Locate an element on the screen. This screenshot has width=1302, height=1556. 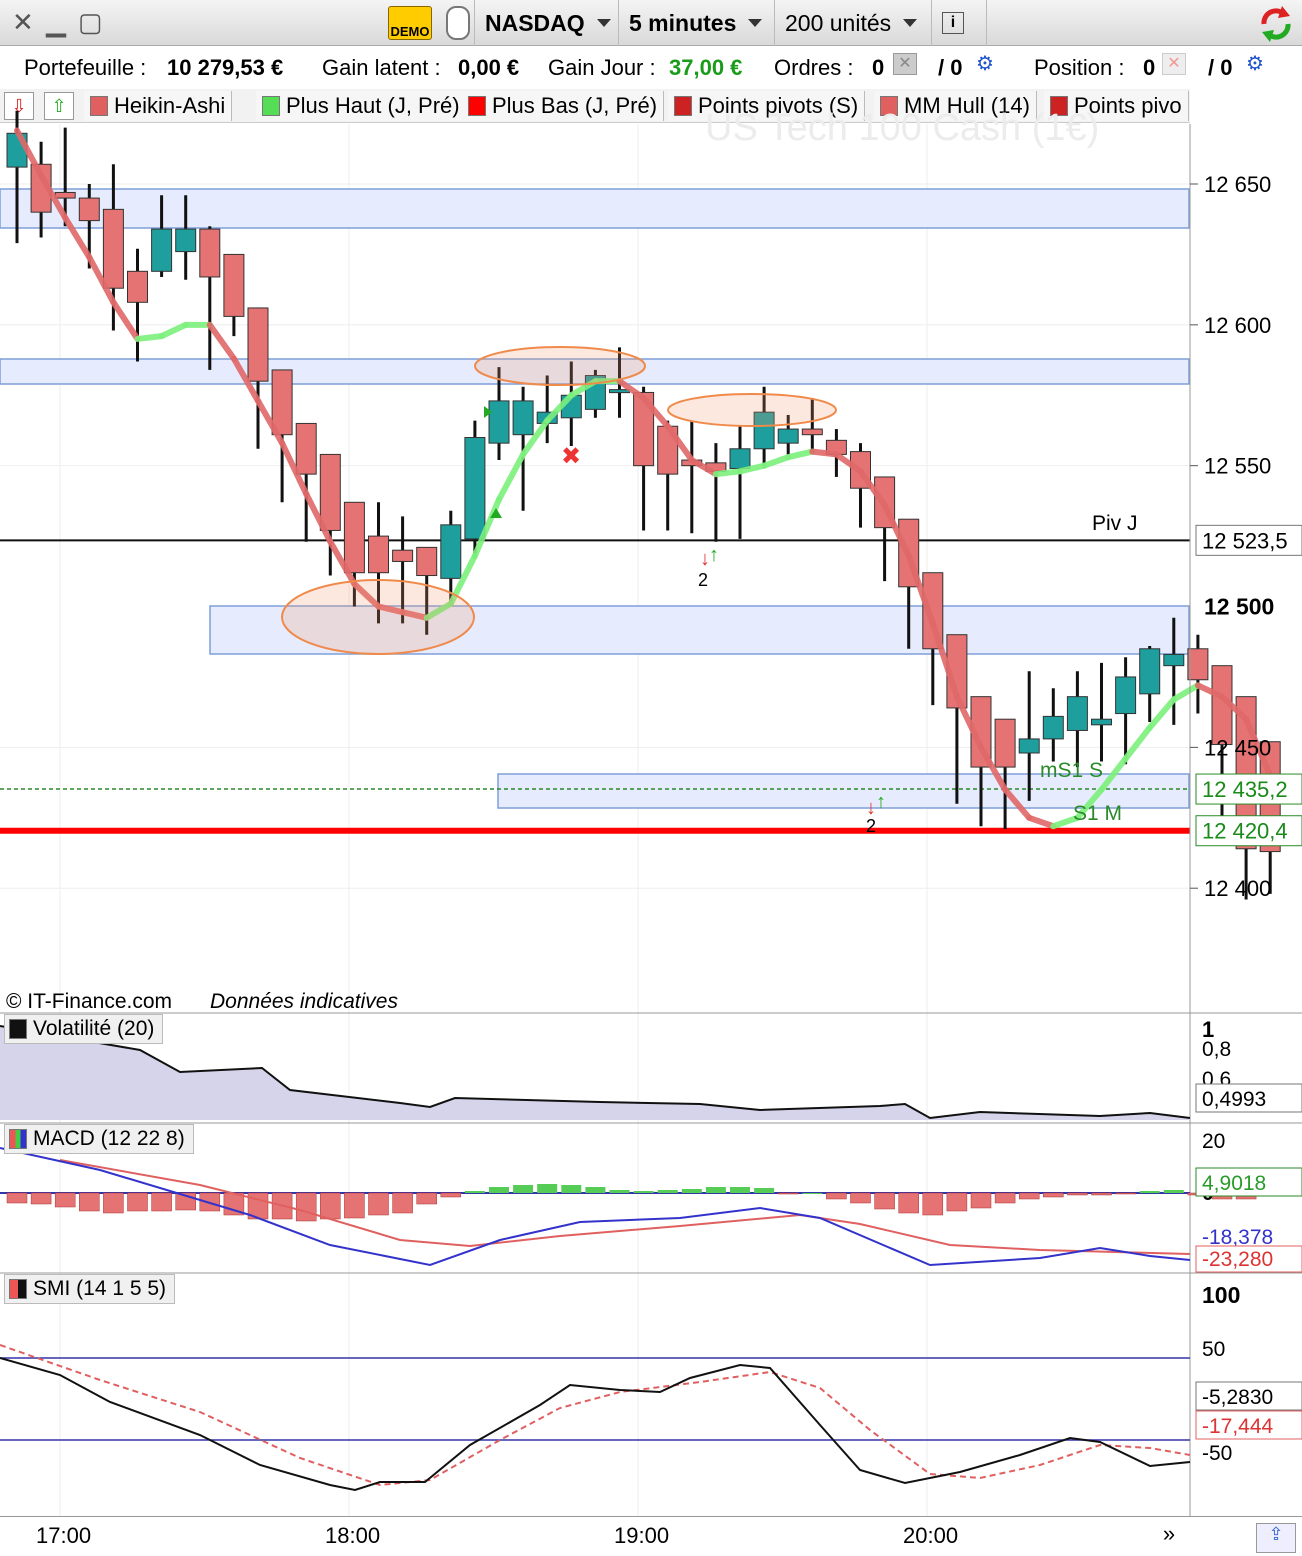
value-tag-label: 4,9018 is located at coordinates (1234, 1183).